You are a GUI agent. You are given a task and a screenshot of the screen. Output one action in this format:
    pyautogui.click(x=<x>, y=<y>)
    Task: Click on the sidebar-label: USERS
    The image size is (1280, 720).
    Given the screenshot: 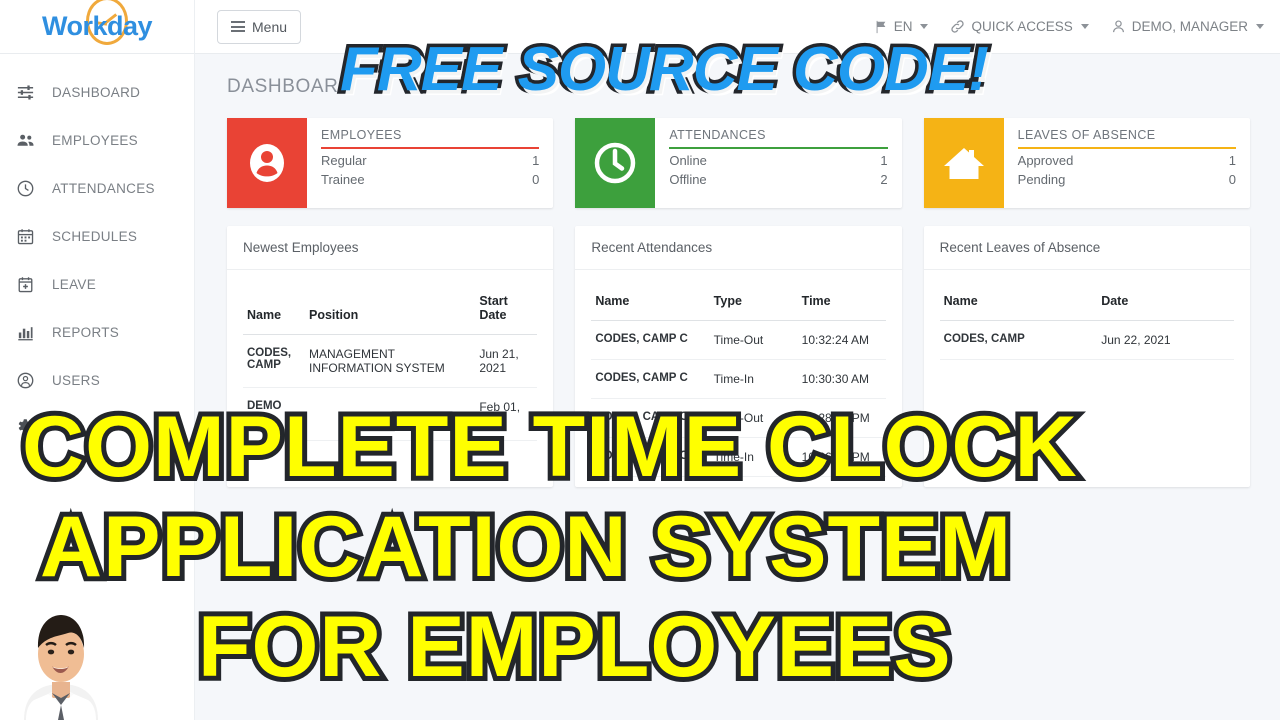 What is the action you would take?
    pyautogui.click(x=76, y=380)
    